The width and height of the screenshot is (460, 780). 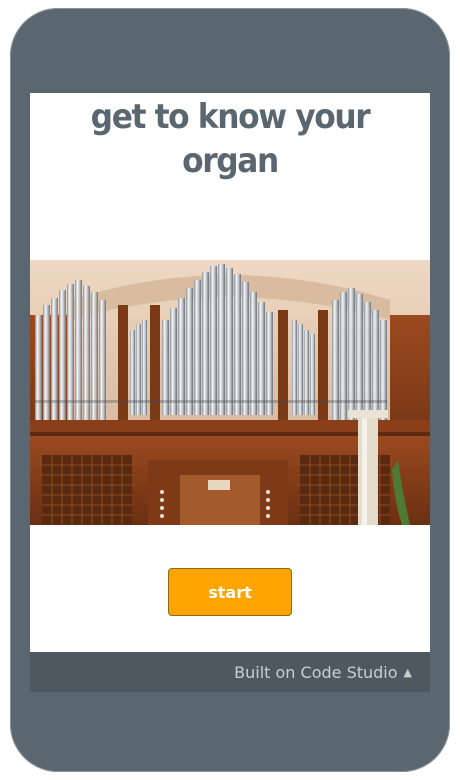 I want to click on code-studio-footer: Built on Code Studio ▲, so click(x=230, y=672).